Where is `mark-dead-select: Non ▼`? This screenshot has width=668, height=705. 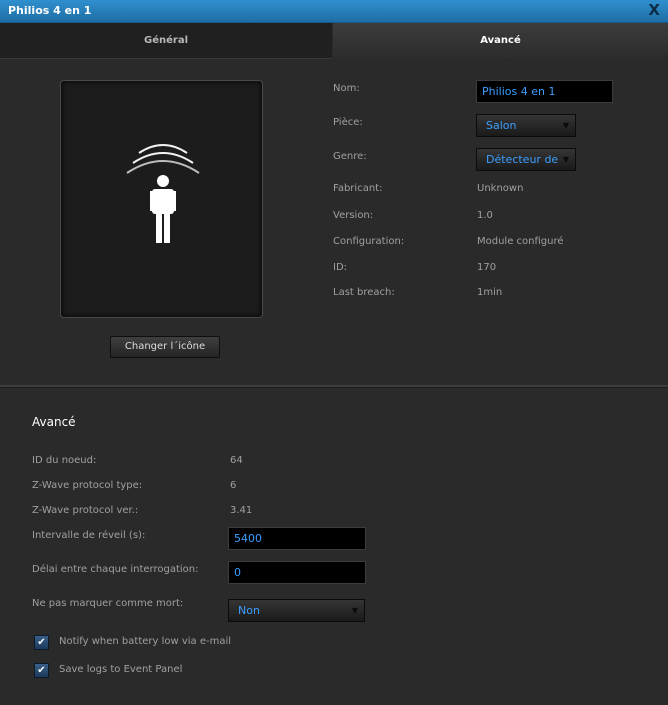
mark-dead-select: Non ▼ is located at coordinates (296, 610).